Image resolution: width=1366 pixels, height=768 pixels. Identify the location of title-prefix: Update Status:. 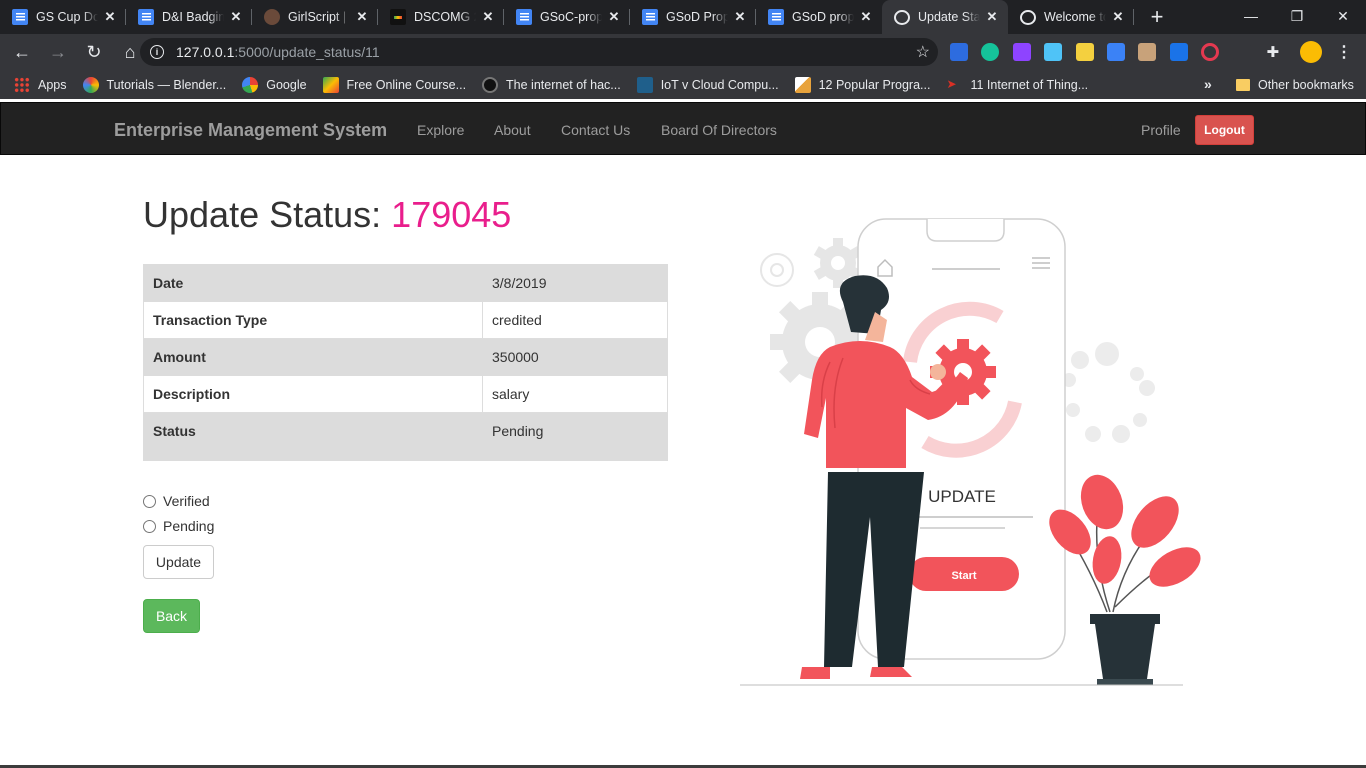
(262, 214).